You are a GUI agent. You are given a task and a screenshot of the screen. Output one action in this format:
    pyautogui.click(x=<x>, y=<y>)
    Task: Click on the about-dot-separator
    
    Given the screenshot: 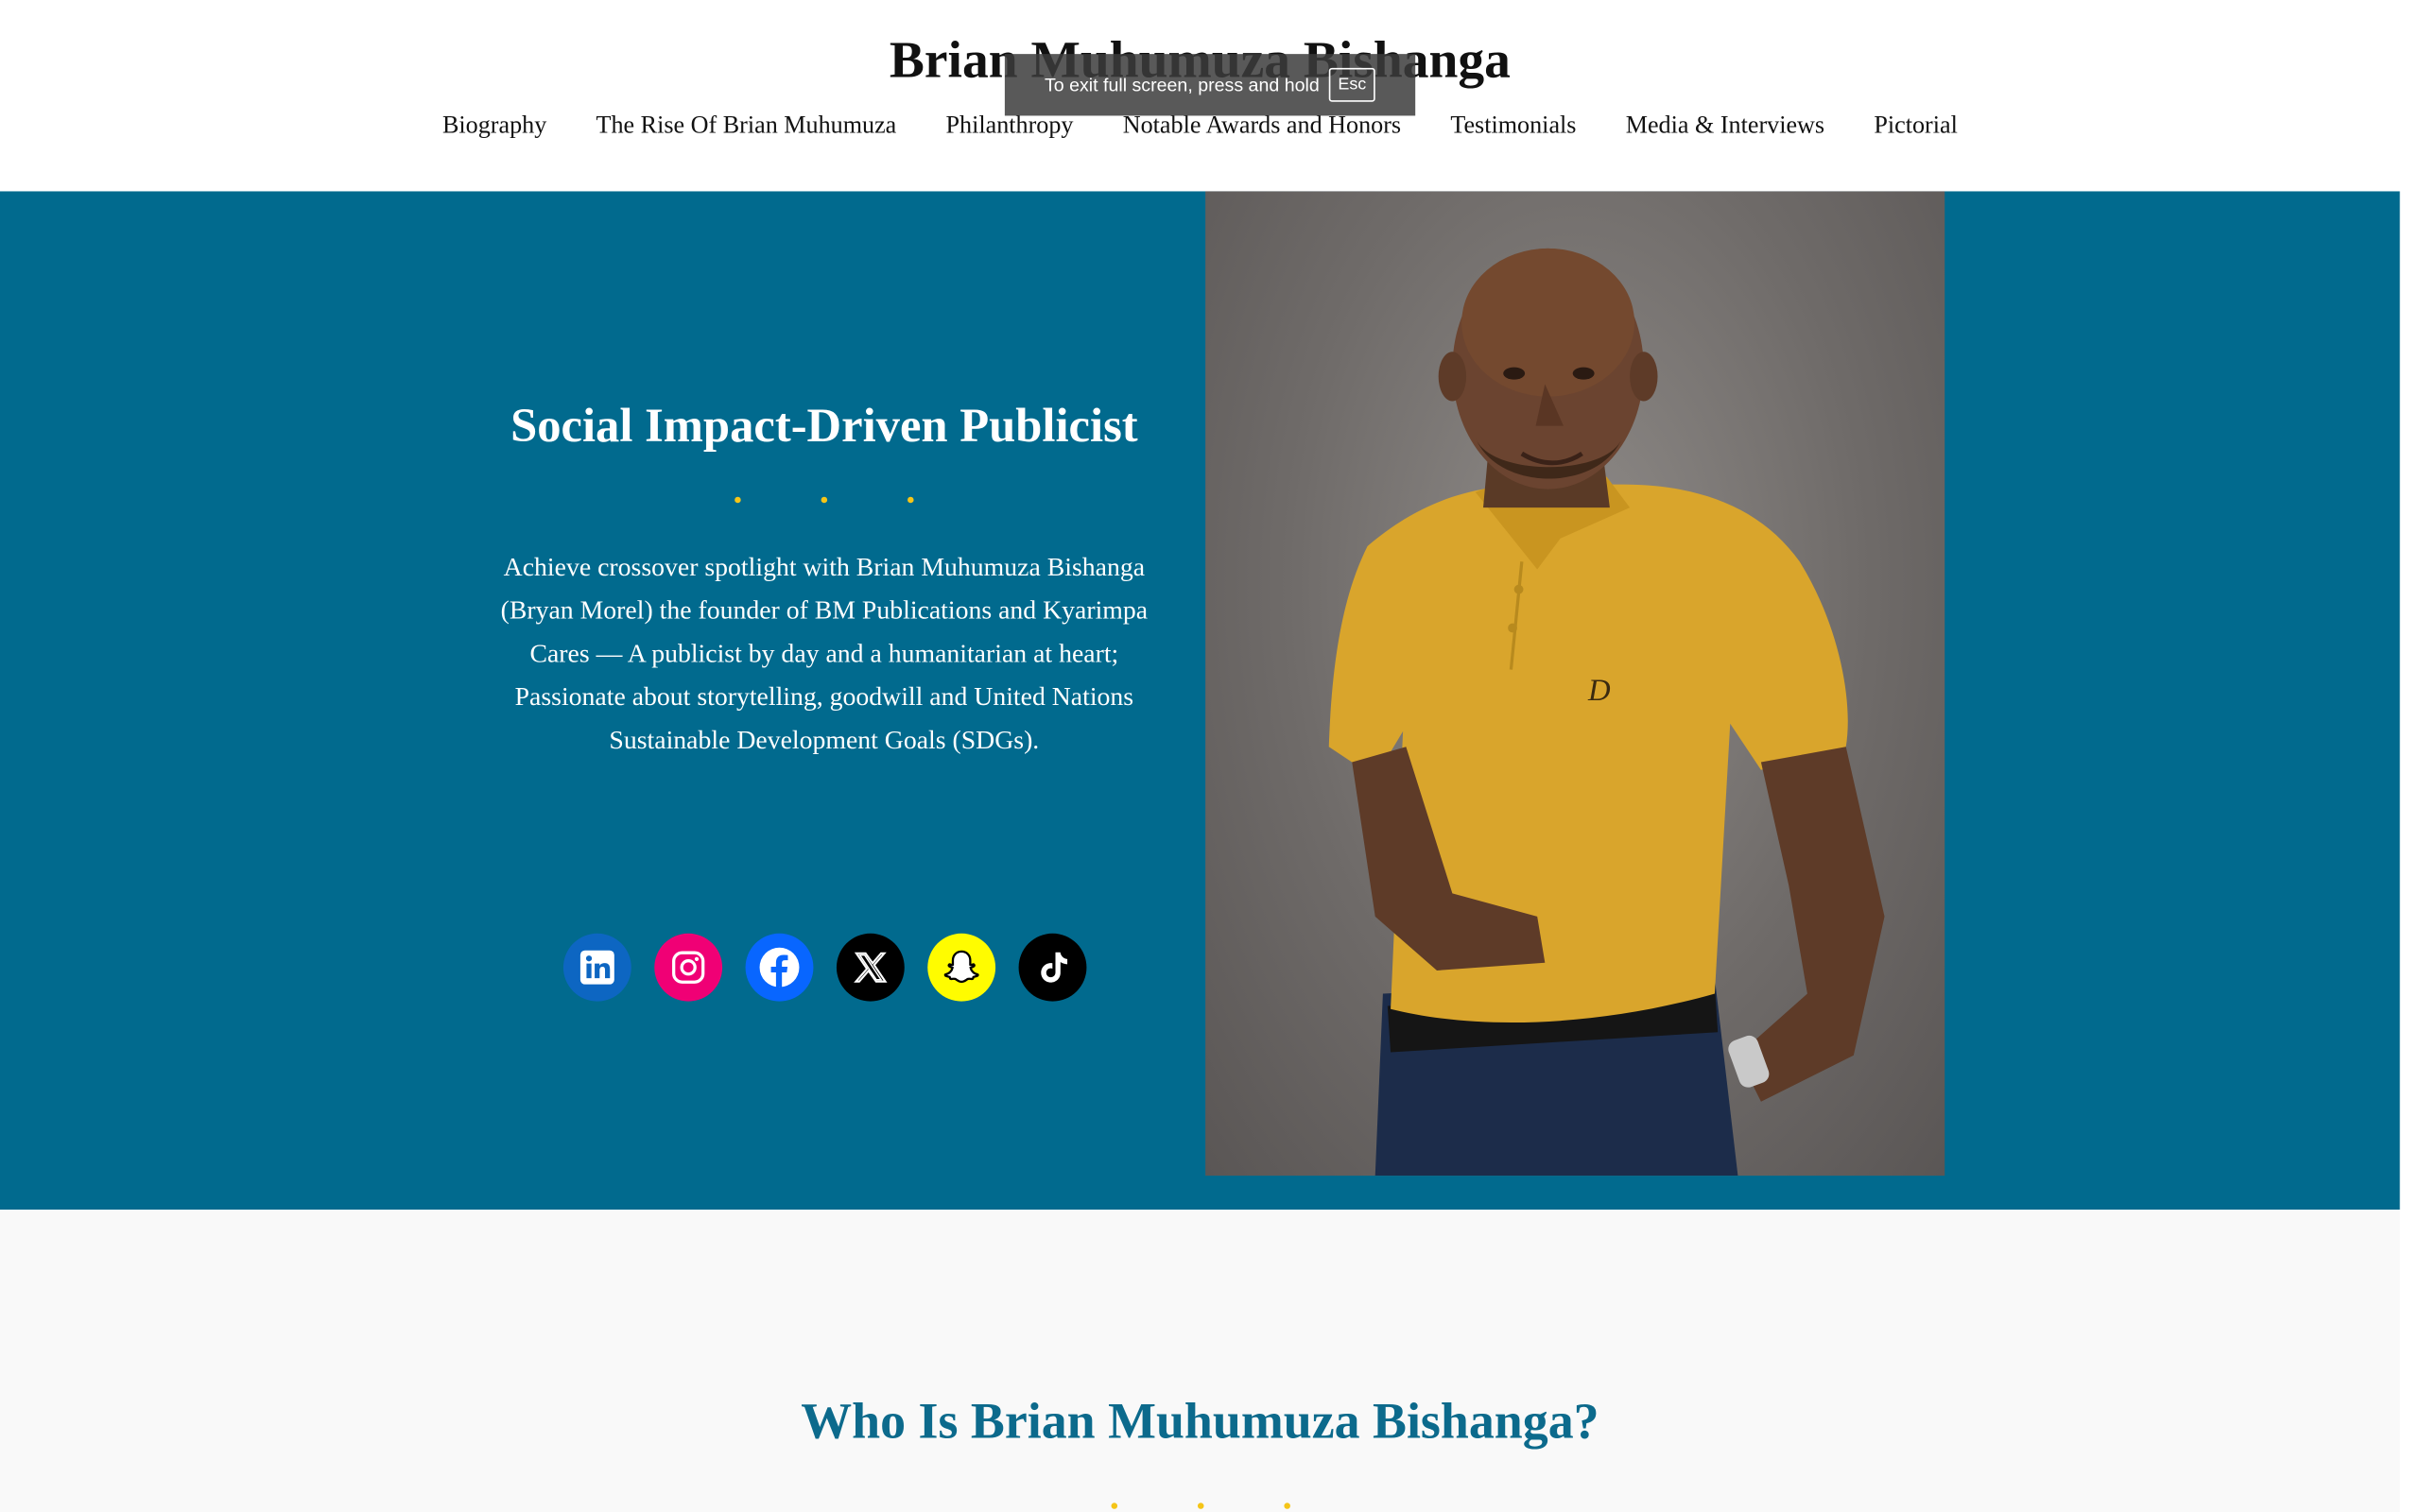 What is the action you would take?
    pyautogui.click(x=1200, y=1506)
    